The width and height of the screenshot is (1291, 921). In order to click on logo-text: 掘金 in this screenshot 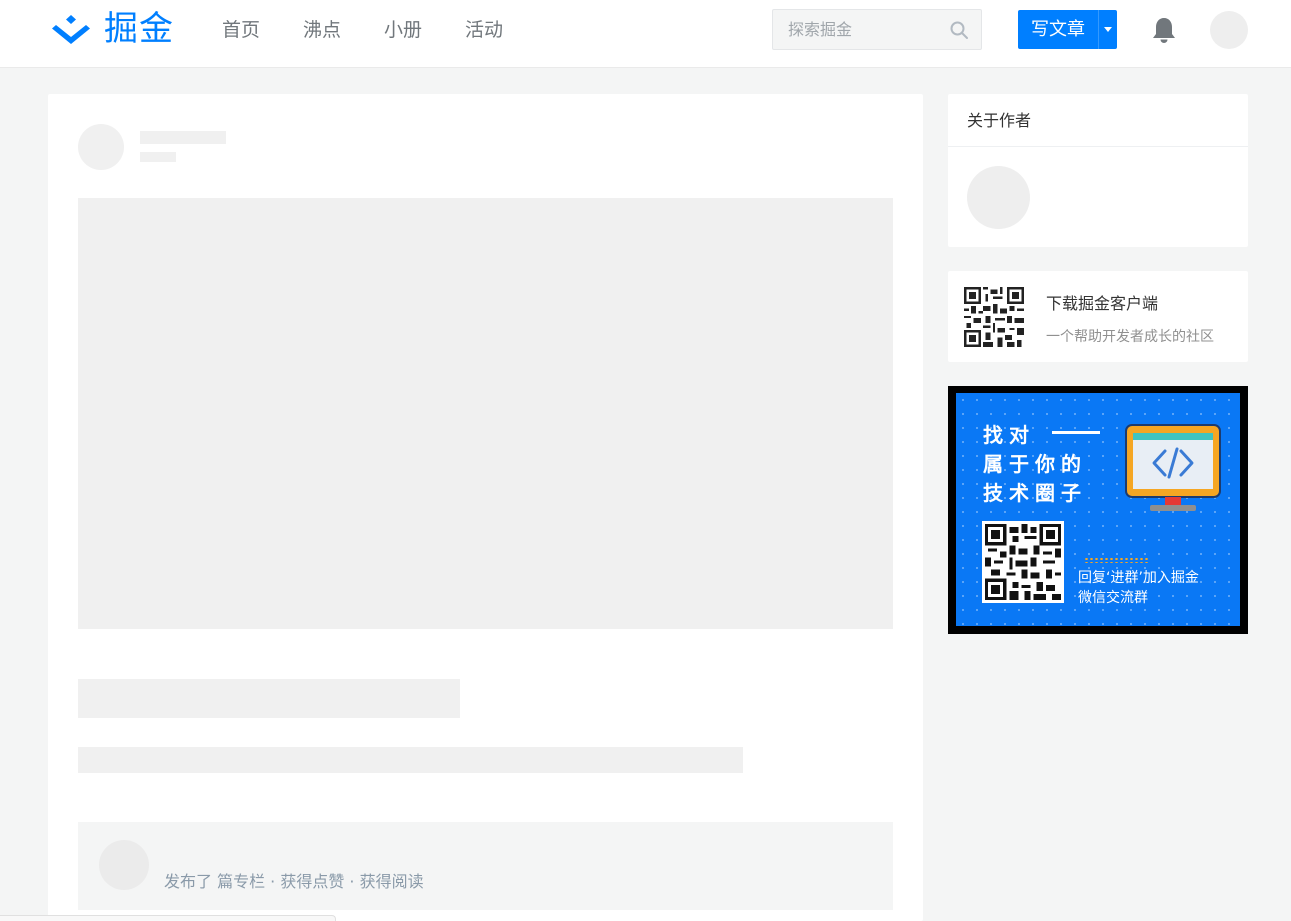, I will do `click(139, 29)`.